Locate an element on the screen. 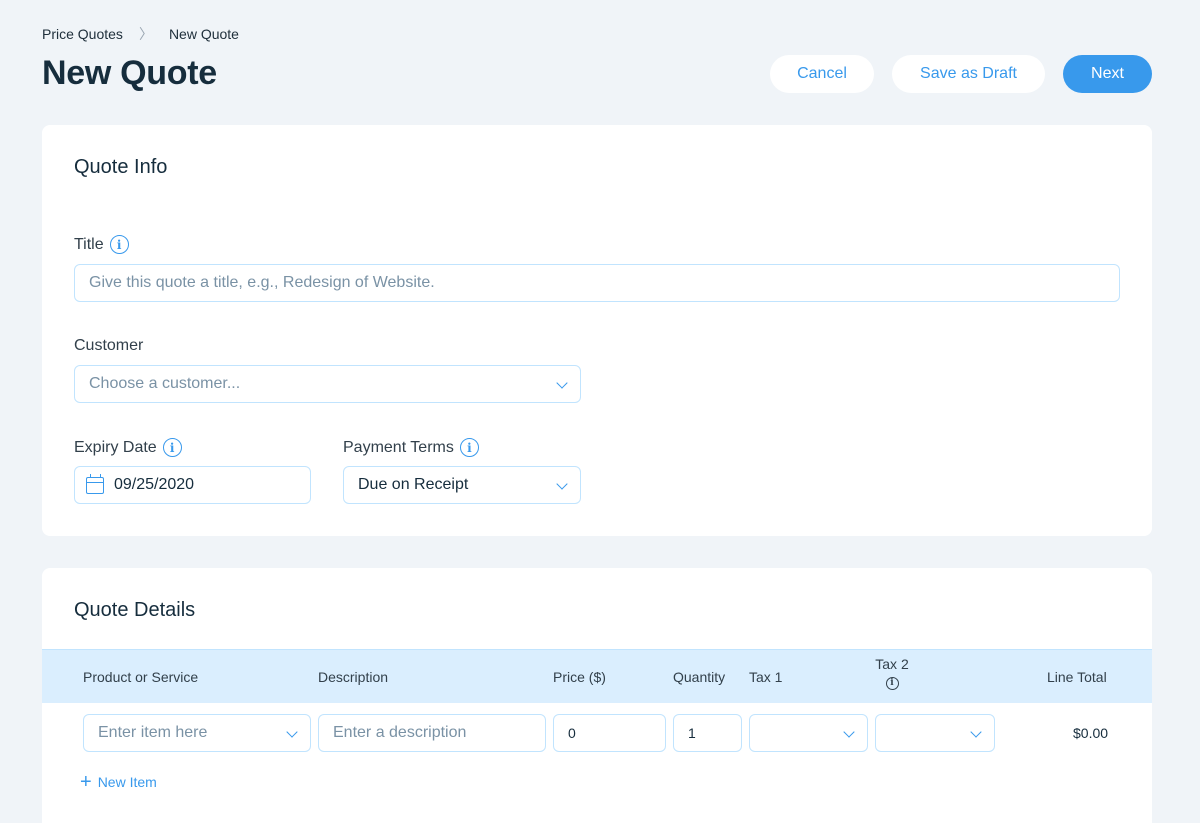  header-actions: Cancel Save as Draft Next is located at coordinates (961, 74).